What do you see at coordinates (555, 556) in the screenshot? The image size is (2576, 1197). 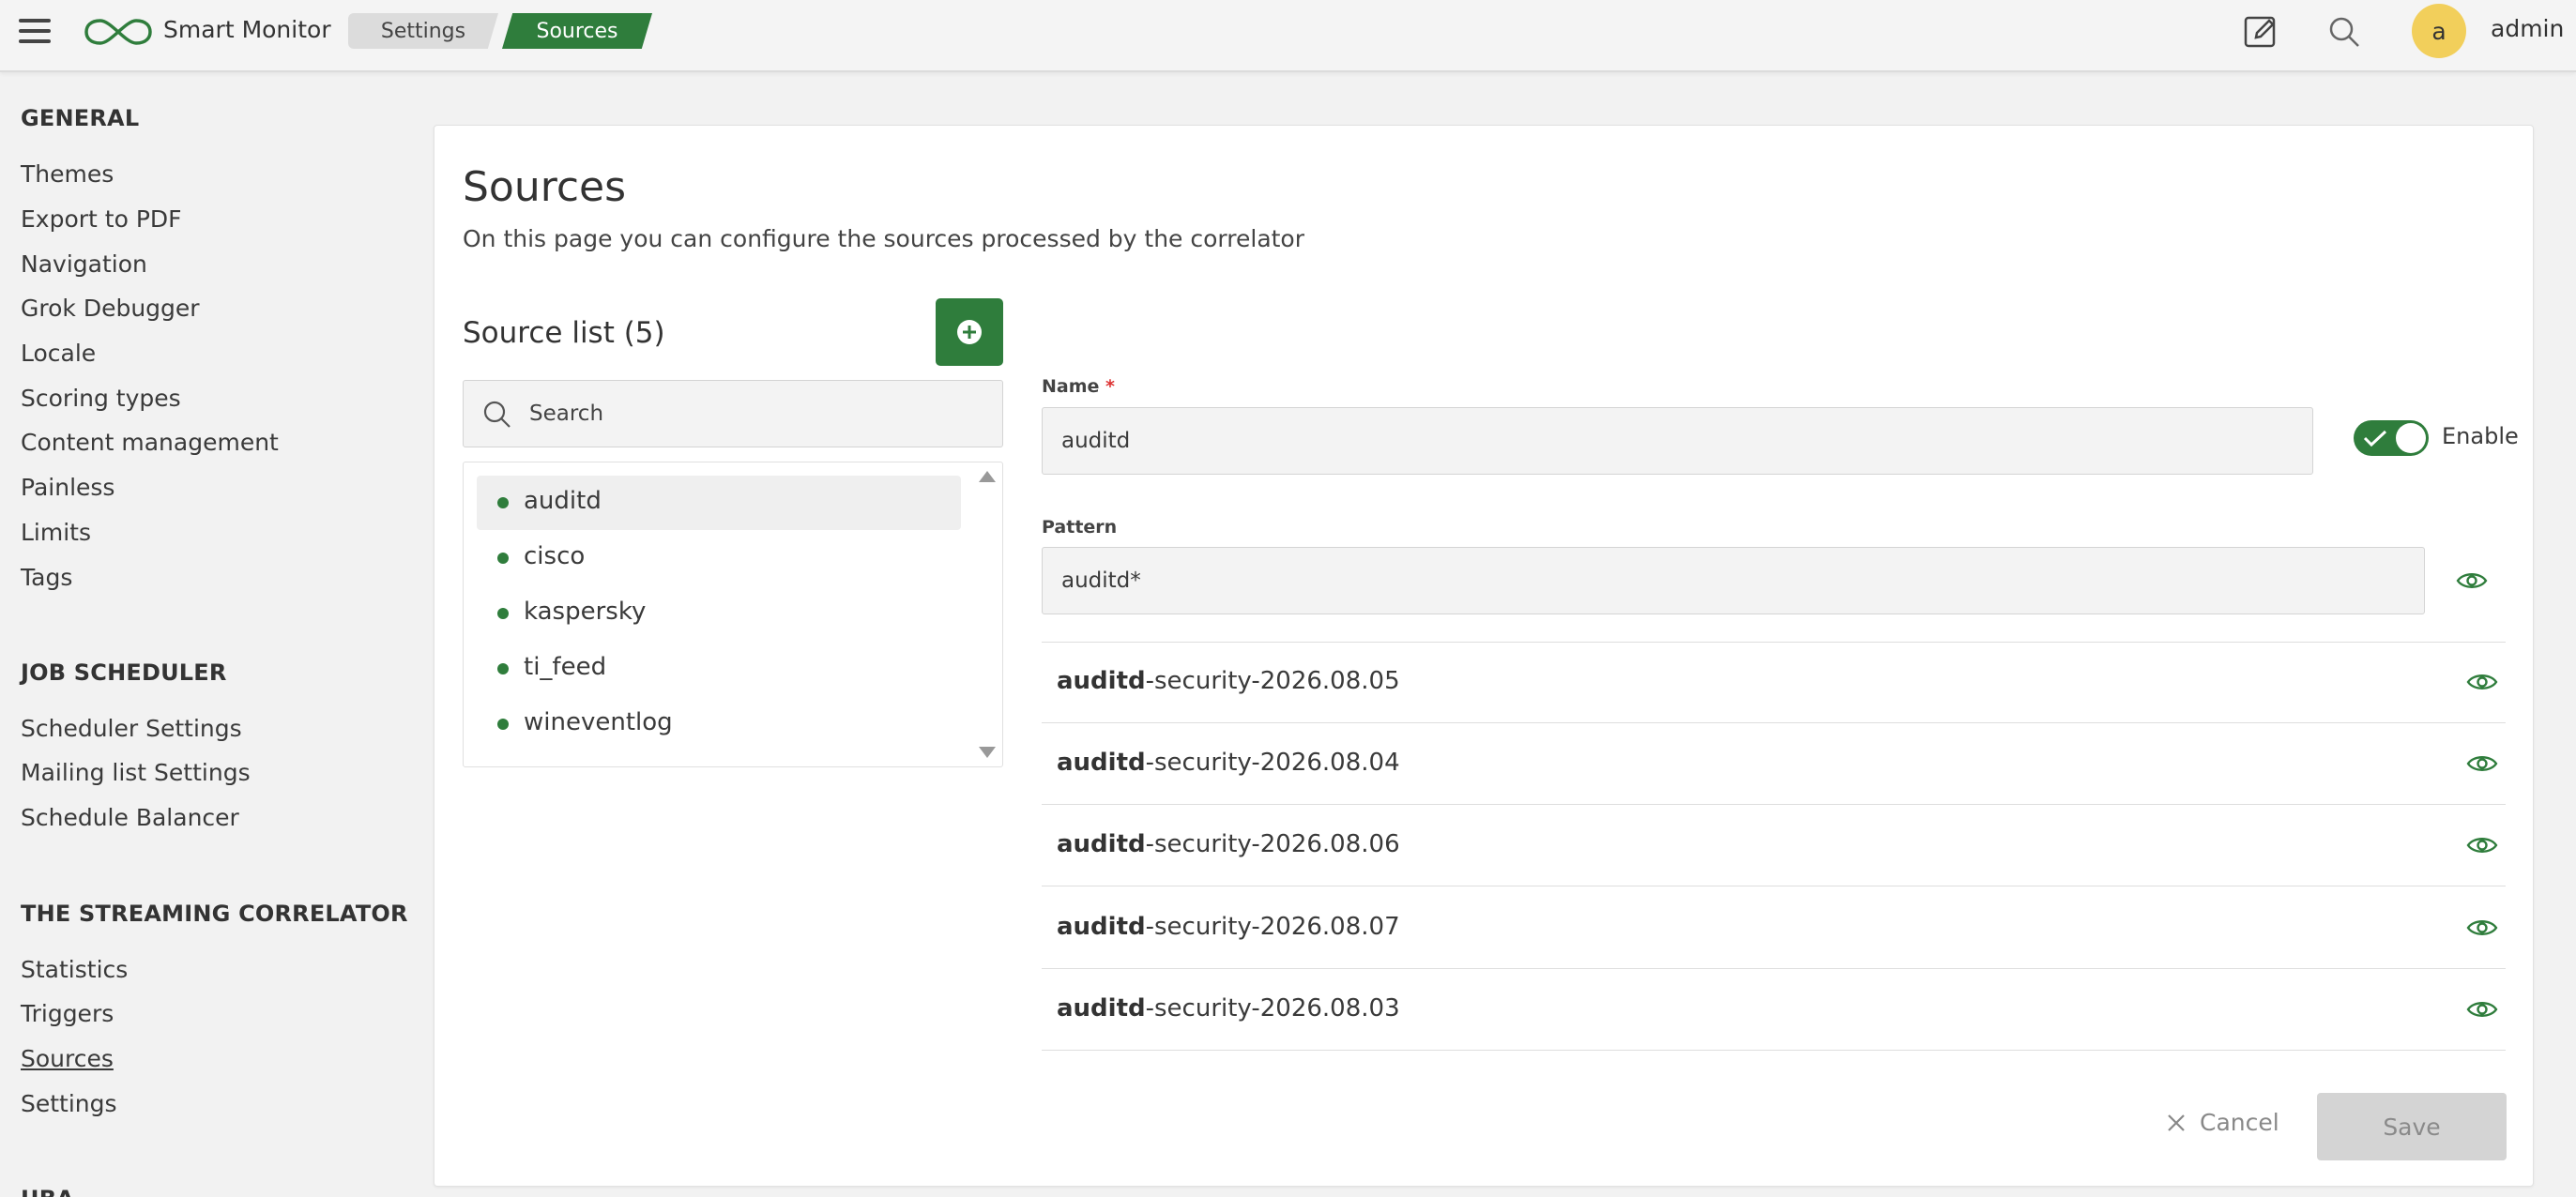 I see `source-label: cisco` at bounding box center [555, 556].